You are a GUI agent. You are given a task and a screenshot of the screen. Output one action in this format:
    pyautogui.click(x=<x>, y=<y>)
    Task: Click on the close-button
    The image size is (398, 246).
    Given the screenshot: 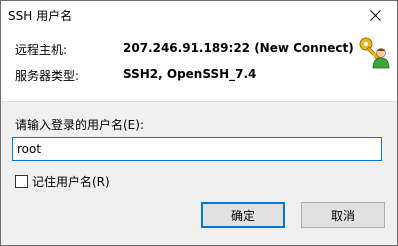 What is the action you would take?
    pyautogui.click(x=375, y=15)
    